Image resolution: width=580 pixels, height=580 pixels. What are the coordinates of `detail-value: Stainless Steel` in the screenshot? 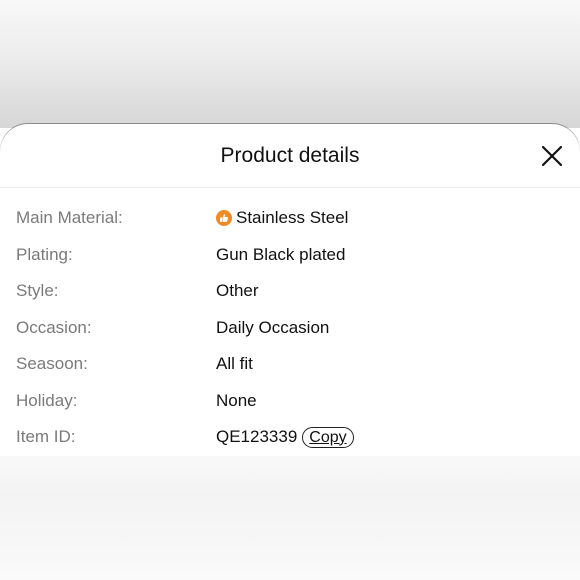 It's located at (282, 218).